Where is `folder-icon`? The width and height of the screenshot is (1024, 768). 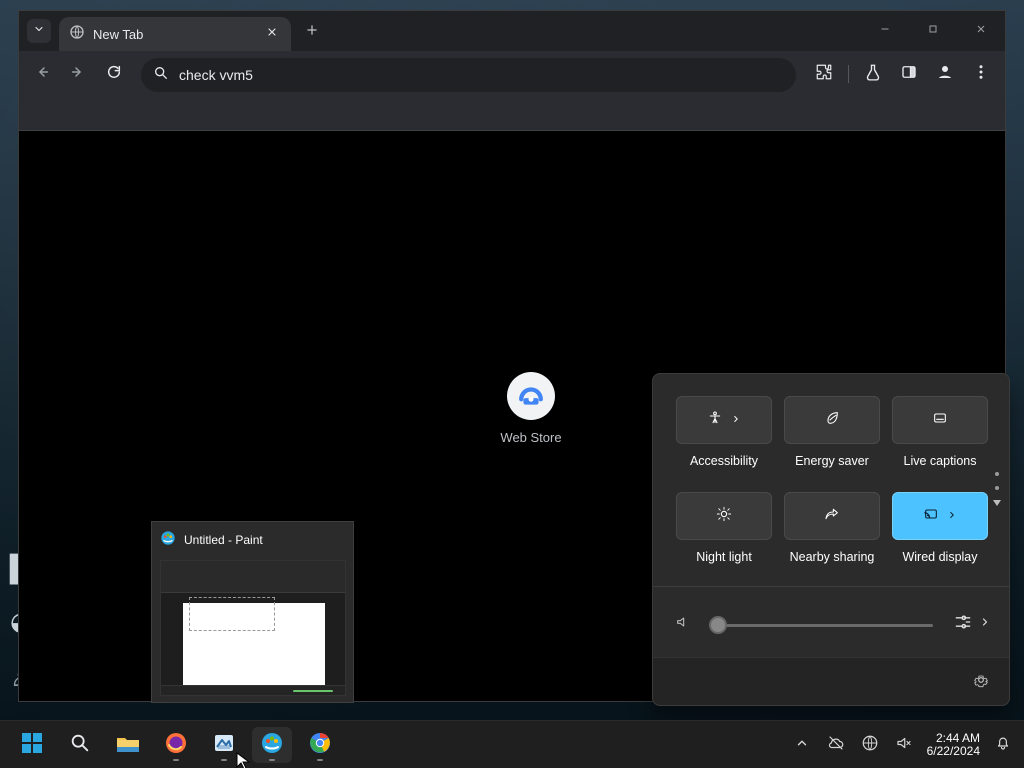 folder-icon is located at coordinates (128, 745).